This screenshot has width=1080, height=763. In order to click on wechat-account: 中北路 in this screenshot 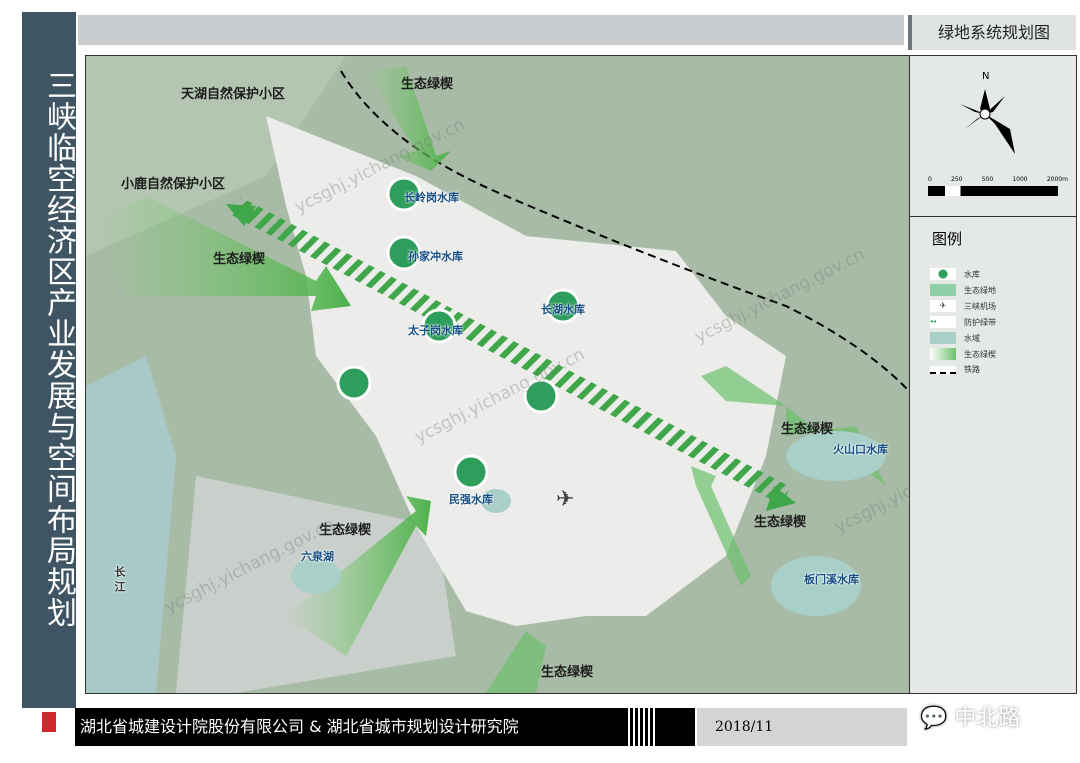, I will do `click(987, 718)`.